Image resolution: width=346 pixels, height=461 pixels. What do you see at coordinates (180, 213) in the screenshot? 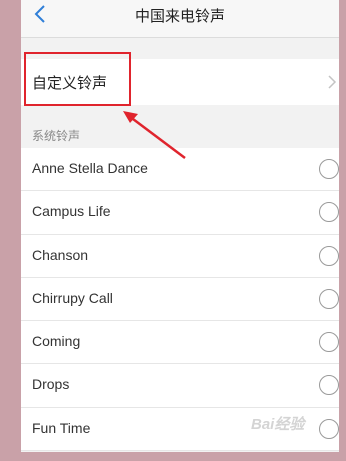
I see `ringtone-item: Campus Life` at bounding box center [180, 213].